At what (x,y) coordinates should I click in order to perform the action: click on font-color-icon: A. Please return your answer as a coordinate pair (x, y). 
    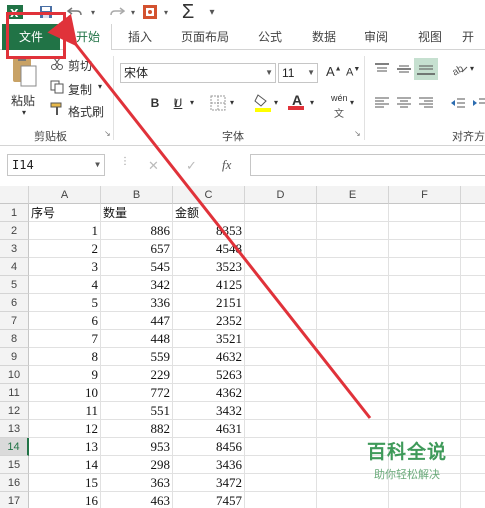
    Looking at the image, I should click on (297, 101).